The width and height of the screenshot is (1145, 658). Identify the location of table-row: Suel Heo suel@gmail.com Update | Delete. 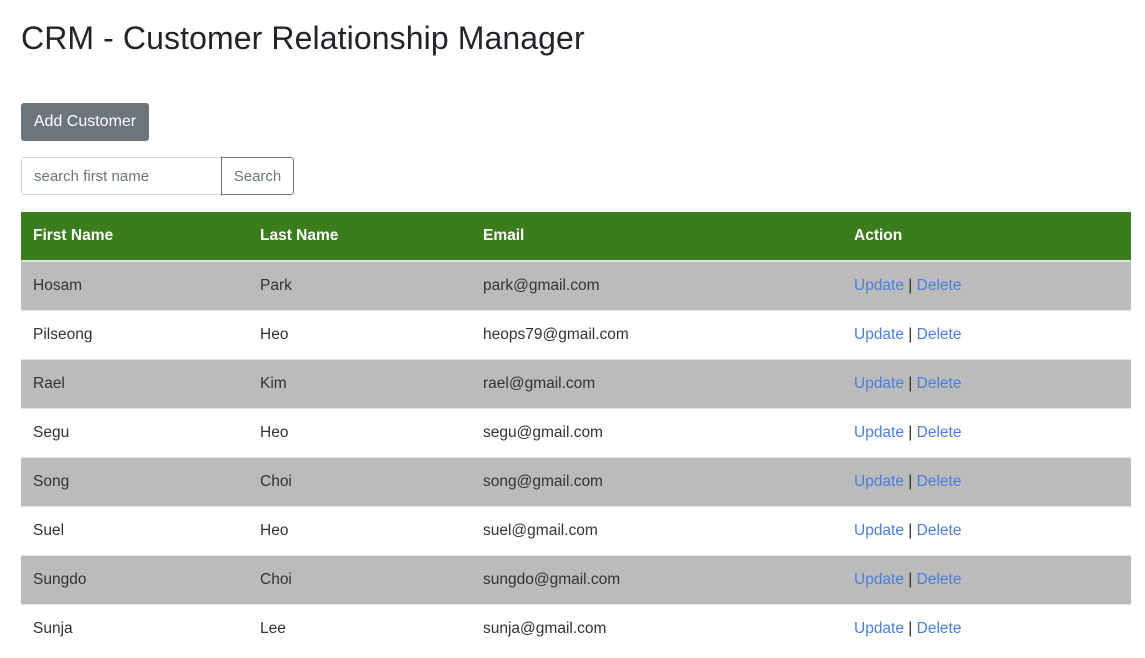
(576, 530).